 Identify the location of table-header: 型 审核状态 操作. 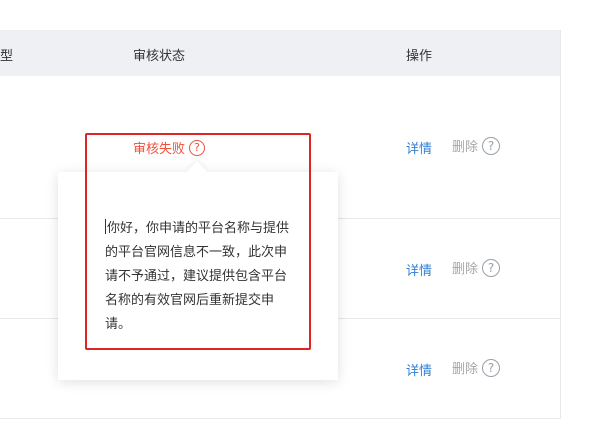
(280, 53).